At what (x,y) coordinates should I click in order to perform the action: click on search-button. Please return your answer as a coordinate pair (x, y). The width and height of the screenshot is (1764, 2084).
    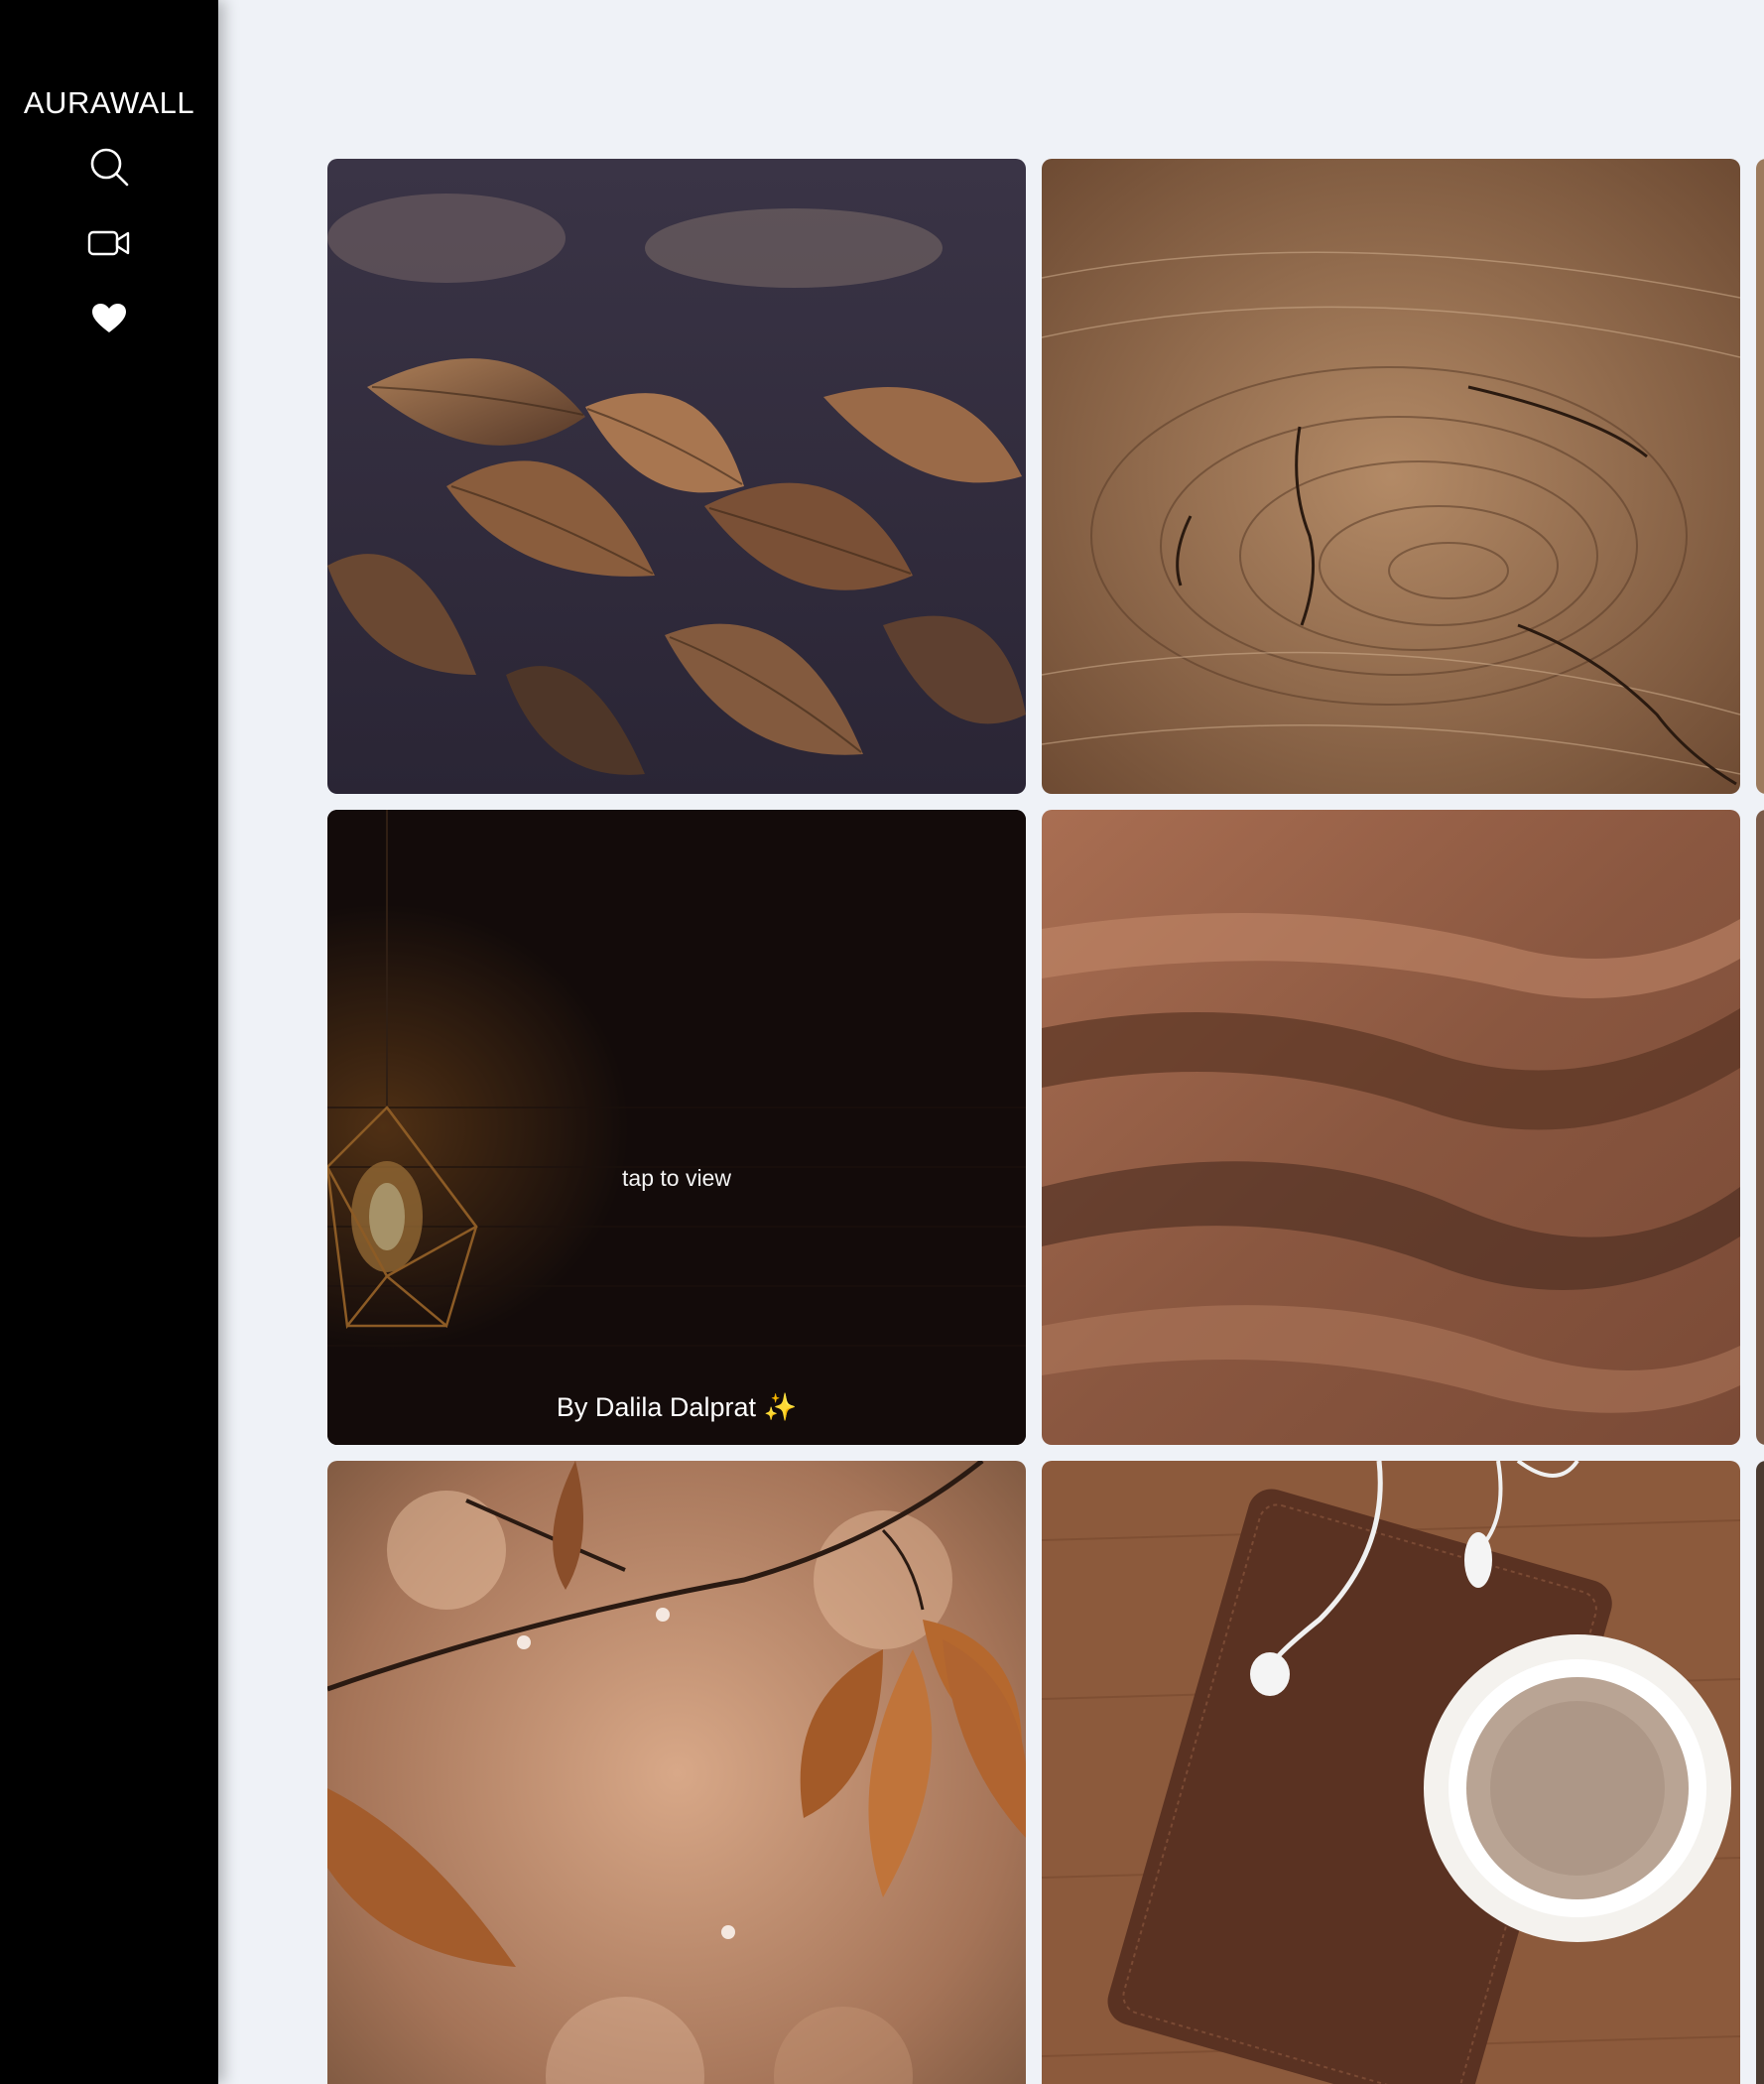
    Looking at the image, I should click on (109, 167).